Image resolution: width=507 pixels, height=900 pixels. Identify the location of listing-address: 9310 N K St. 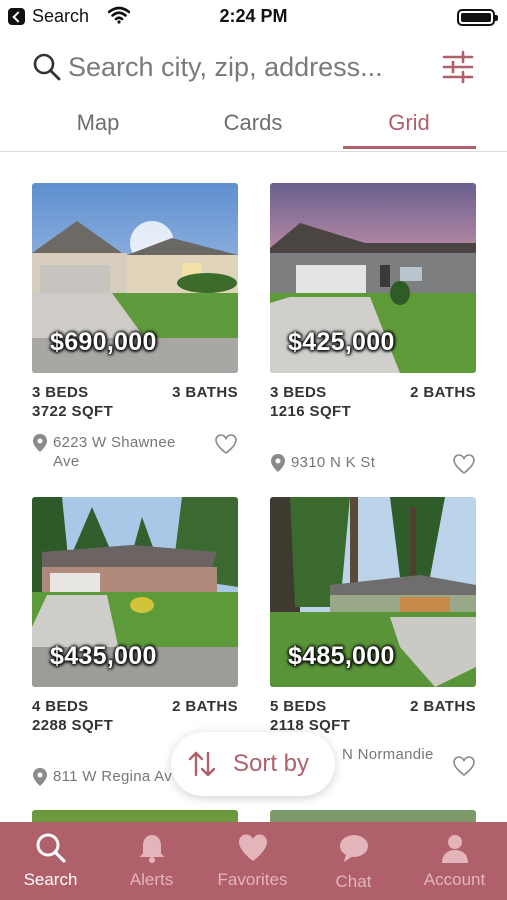
(333, 462).